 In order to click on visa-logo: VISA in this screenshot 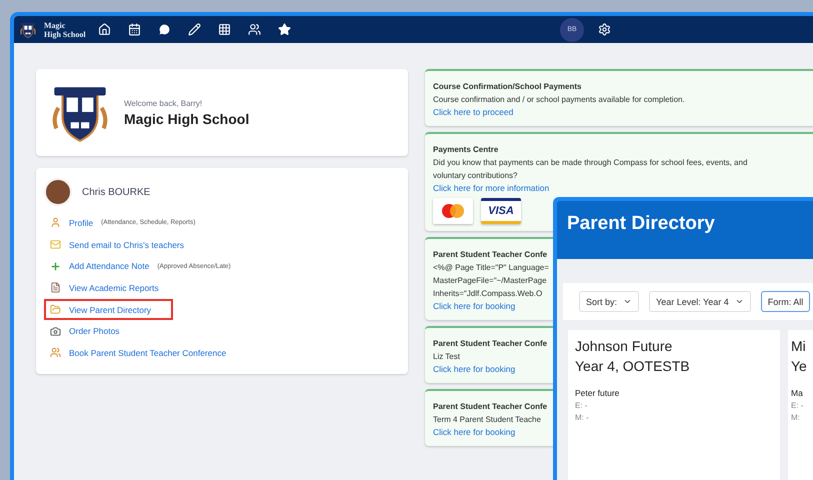, I will do `click(501, 211)`.